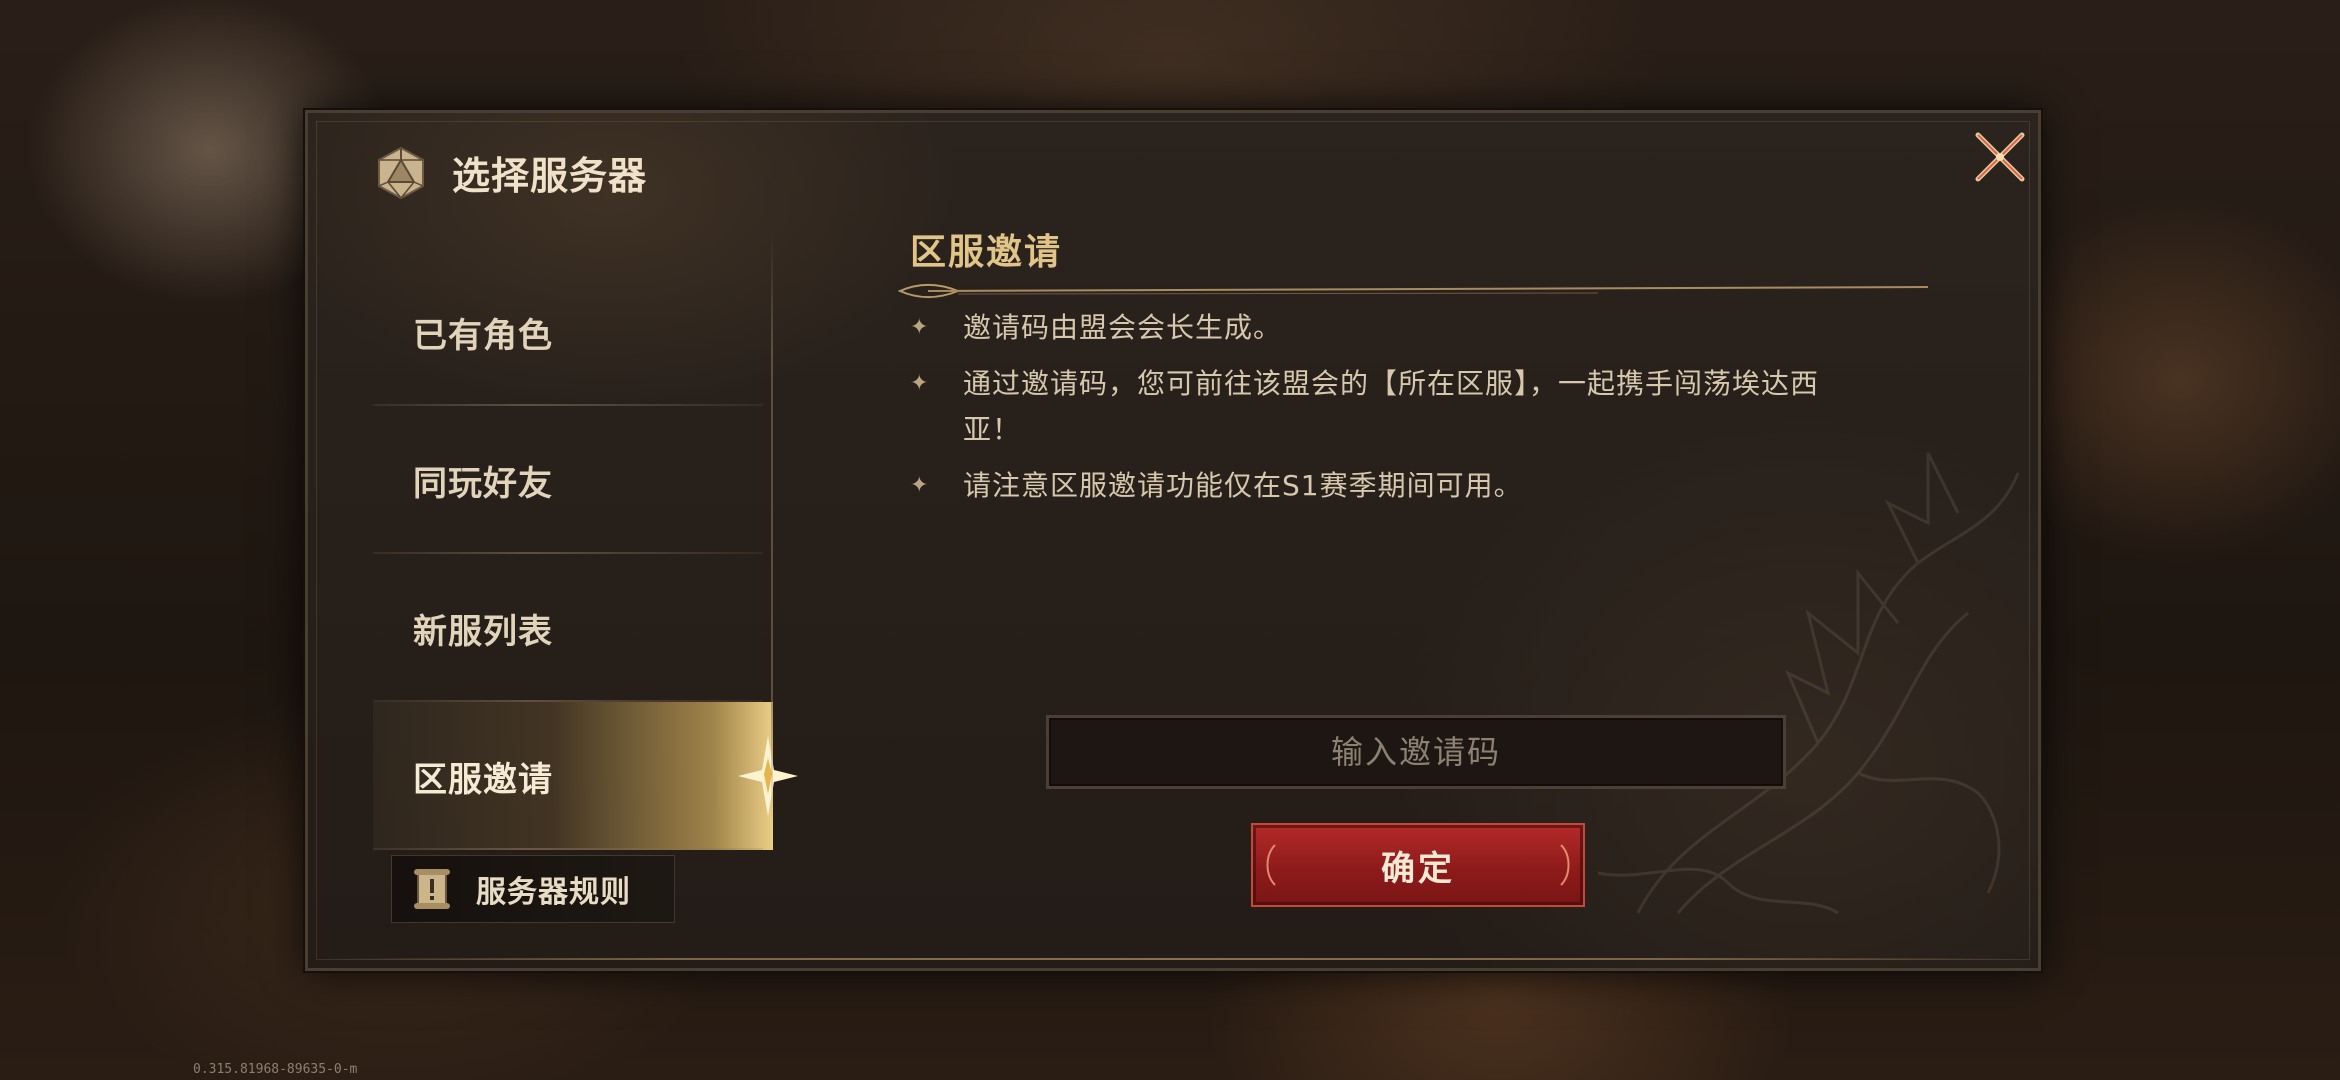  What do you see at coordinates (432, 889) in the screenshot?
I see `scroll-icon` at bounding box center [432, 889].